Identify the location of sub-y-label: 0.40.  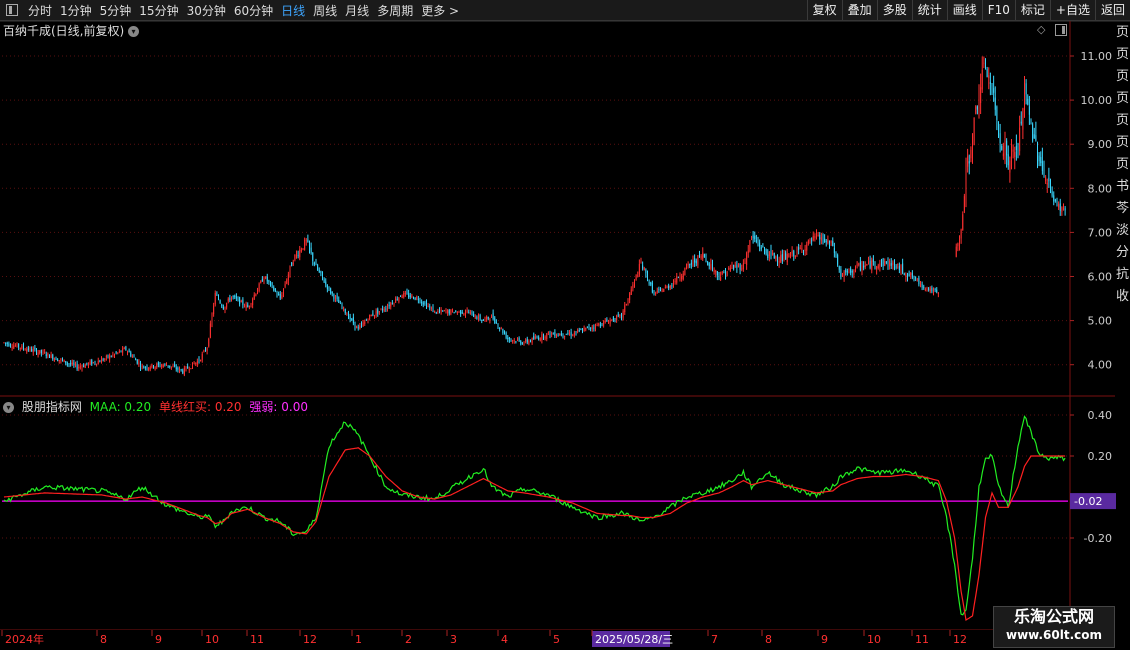
(1100, 415).